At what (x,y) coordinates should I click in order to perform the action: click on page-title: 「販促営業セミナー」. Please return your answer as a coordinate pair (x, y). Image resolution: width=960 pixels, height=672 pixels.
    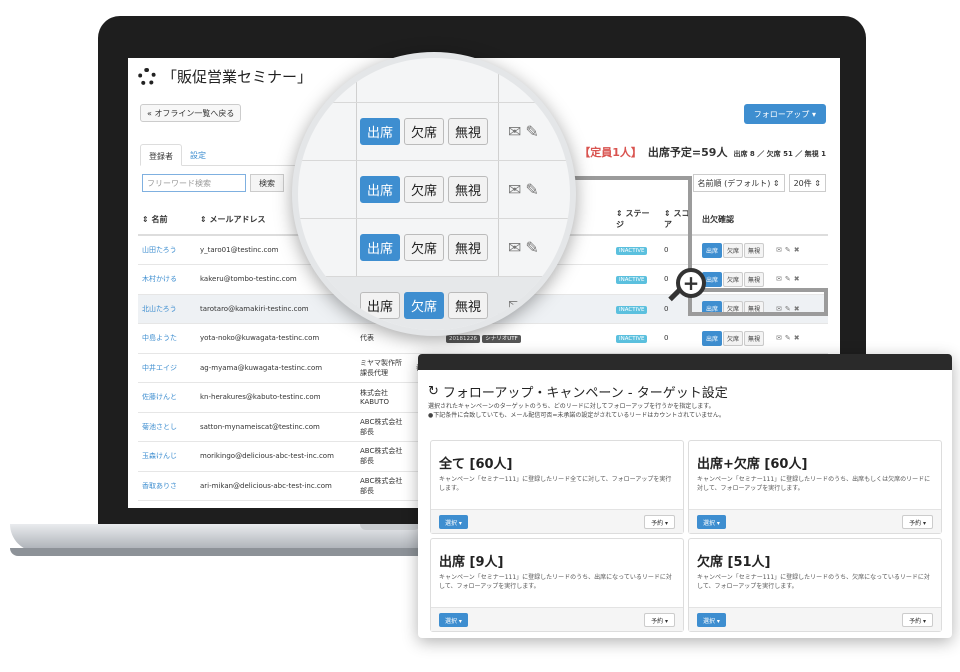
    Looking at the image, I should click on (237, 77).